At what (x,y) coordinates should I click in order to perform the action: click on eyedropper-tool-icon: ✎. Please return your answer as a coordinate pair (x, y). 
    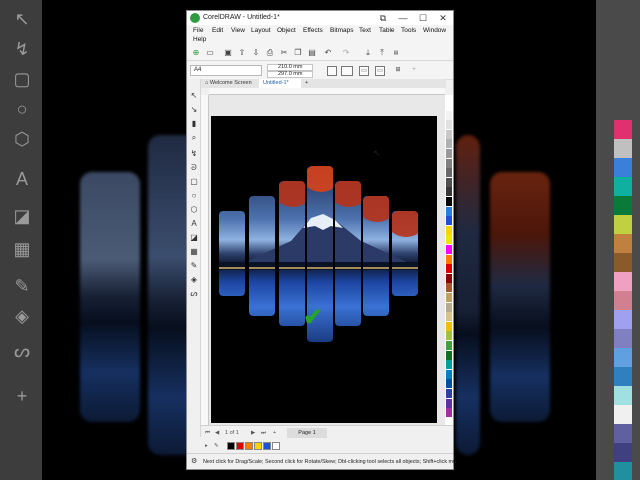
    Looking at the image, I should click on (194, 266).